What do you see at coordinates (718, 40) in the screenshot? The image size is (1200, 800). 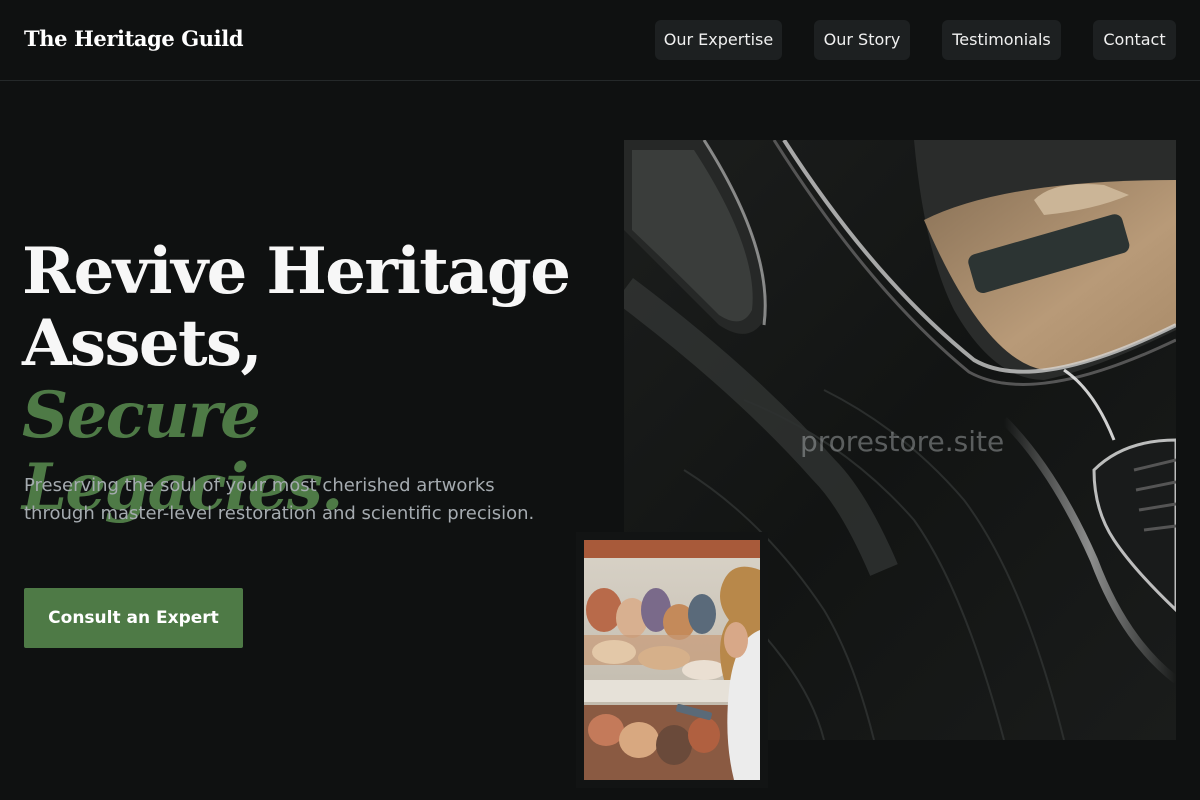 I see `nav-our-expertise: Our Expertise` at bounding box center [718, 40].